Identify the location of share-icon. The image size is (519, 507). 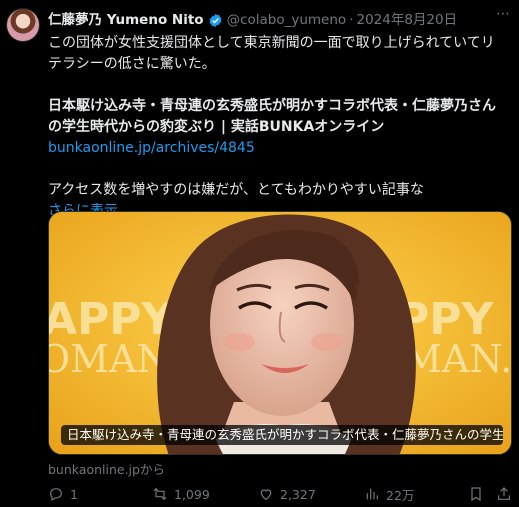
(504, 493).